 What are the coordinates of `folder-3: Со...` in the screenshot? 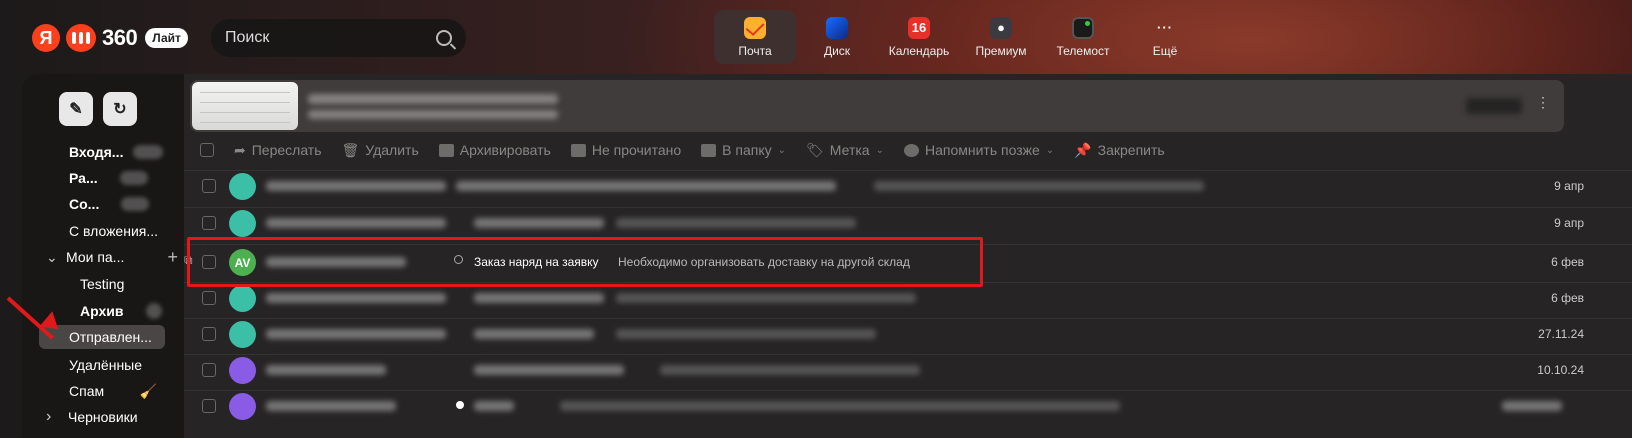 It's located at (124, 204).